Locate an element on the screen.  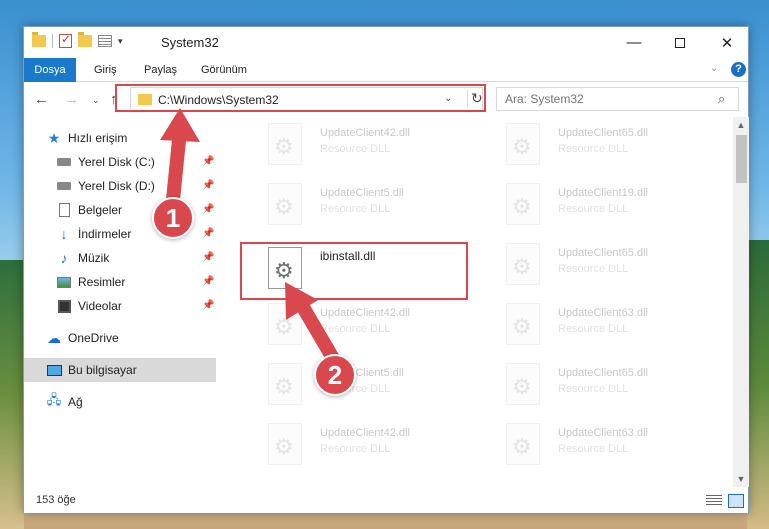
large-icons-view-icon is located at coordinates (736, 501).